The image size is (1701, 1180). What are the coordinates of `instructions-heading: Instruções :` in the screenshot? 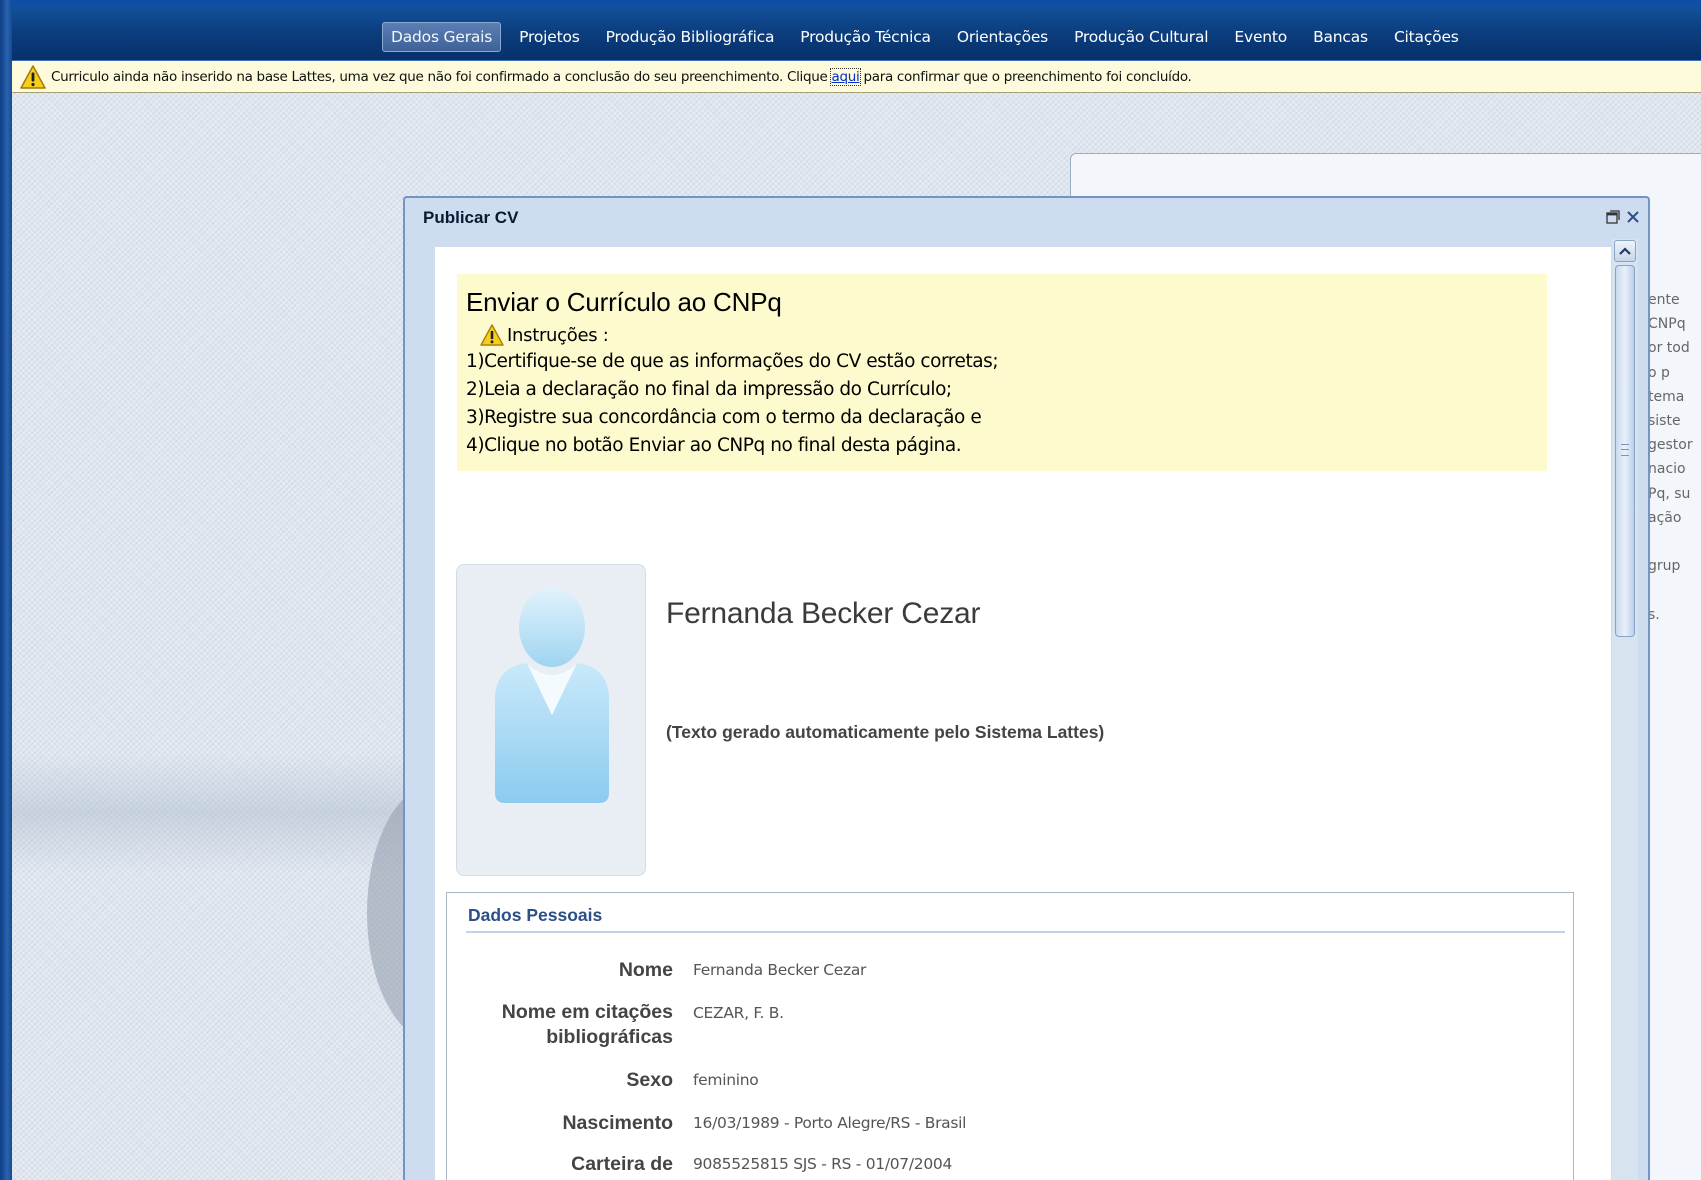 It's located at (1013, 335).